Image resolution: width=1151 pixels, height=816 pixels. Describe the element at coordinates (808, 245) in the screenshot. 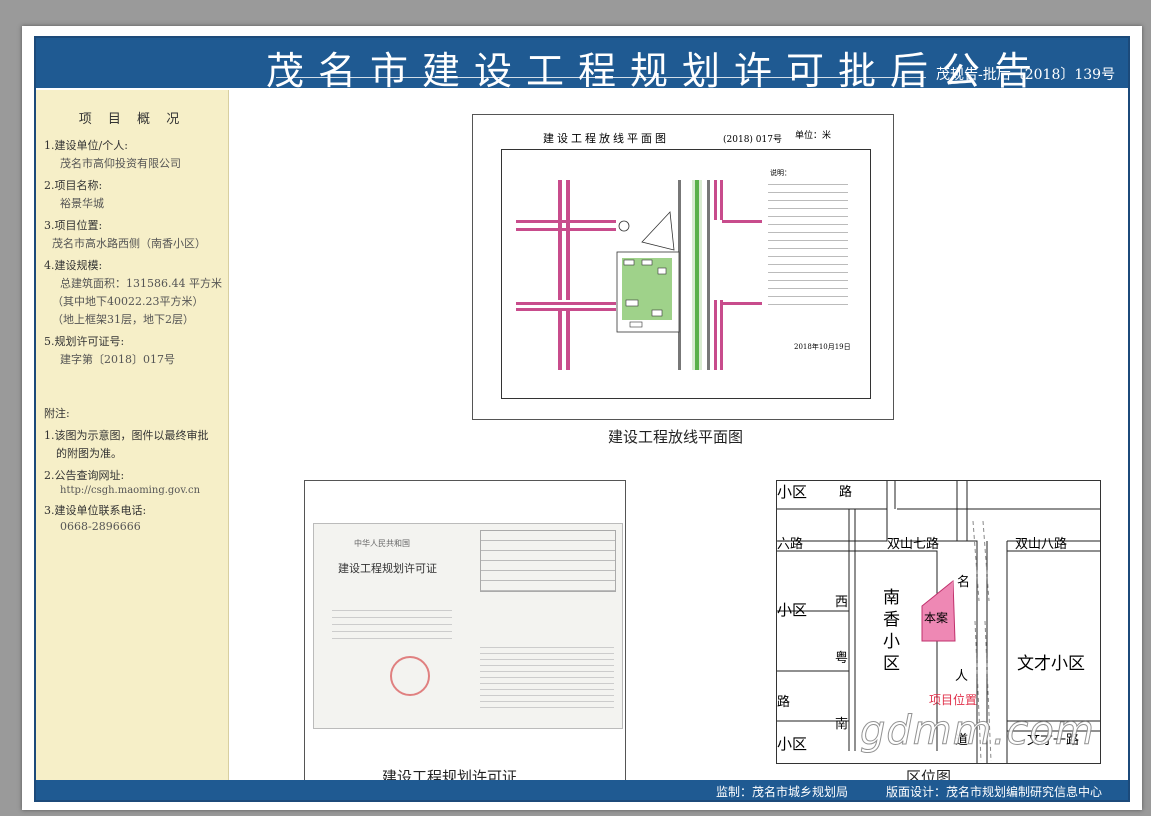

I see `plan-notes-text` at that location.